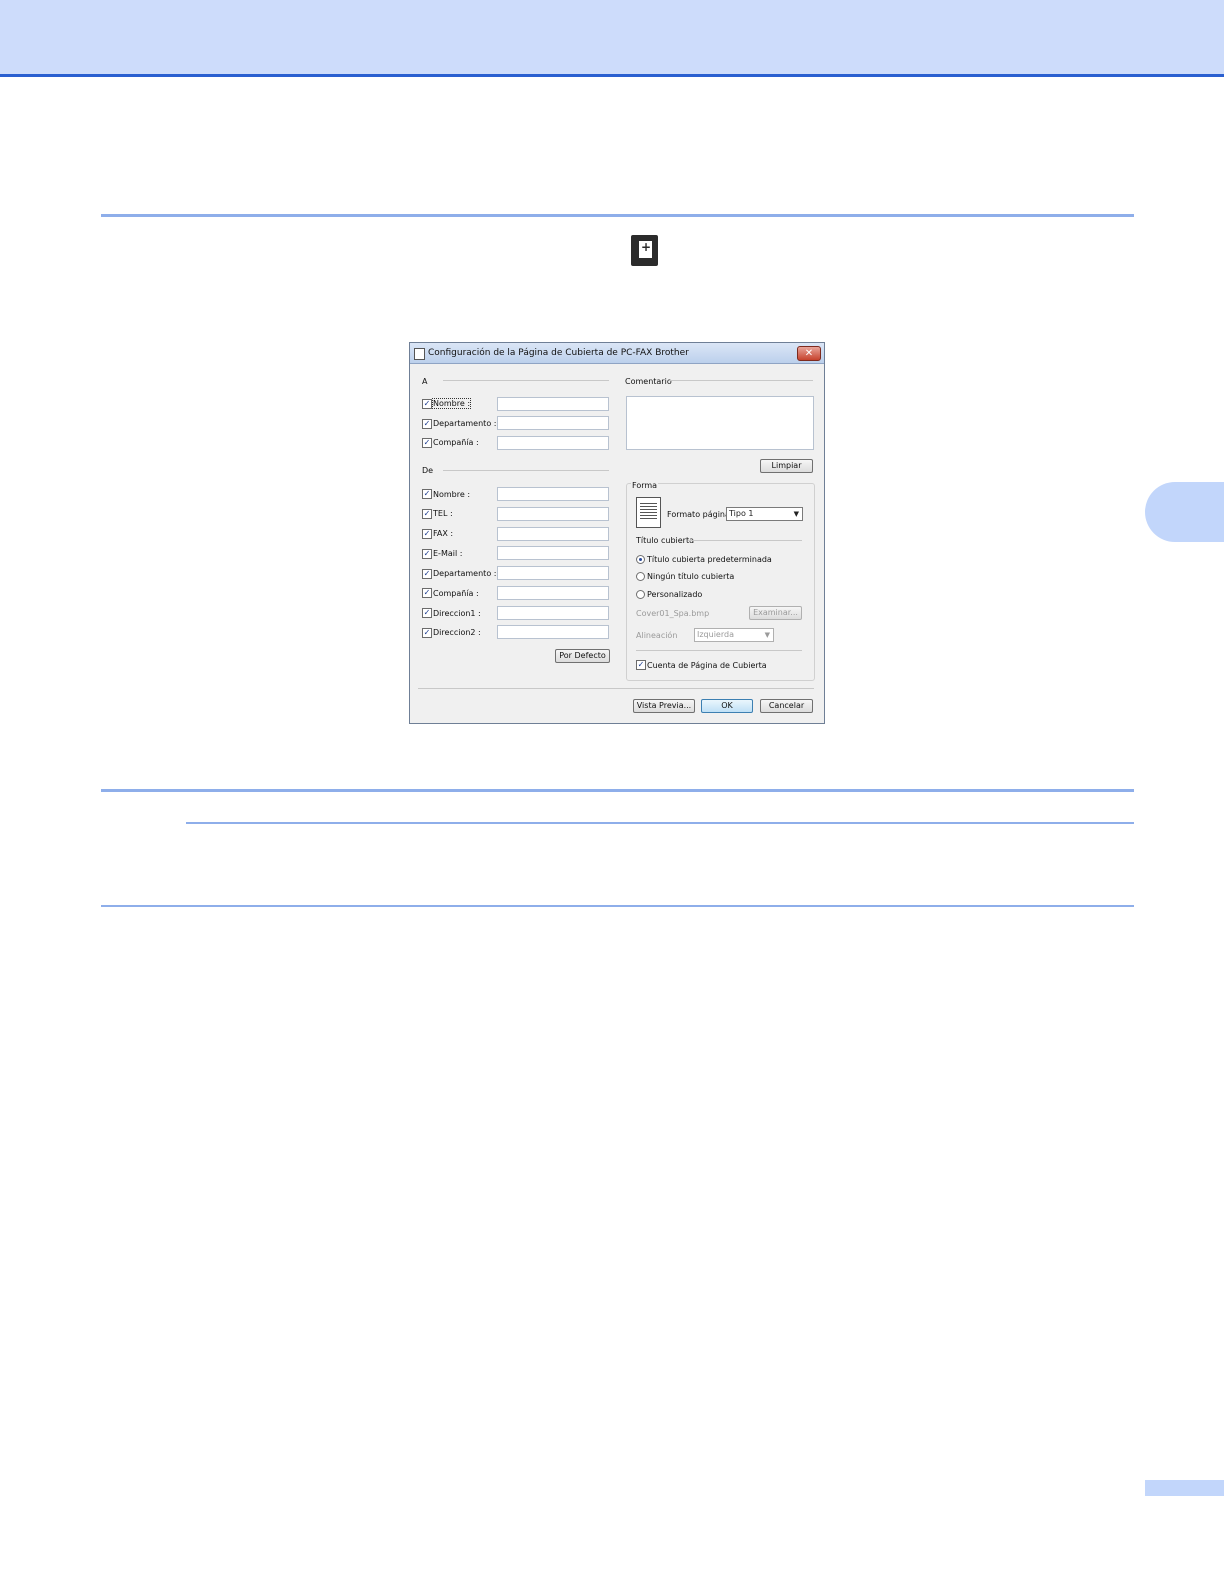  I want to click on default-button: Por Defecto, so click(582, 656).